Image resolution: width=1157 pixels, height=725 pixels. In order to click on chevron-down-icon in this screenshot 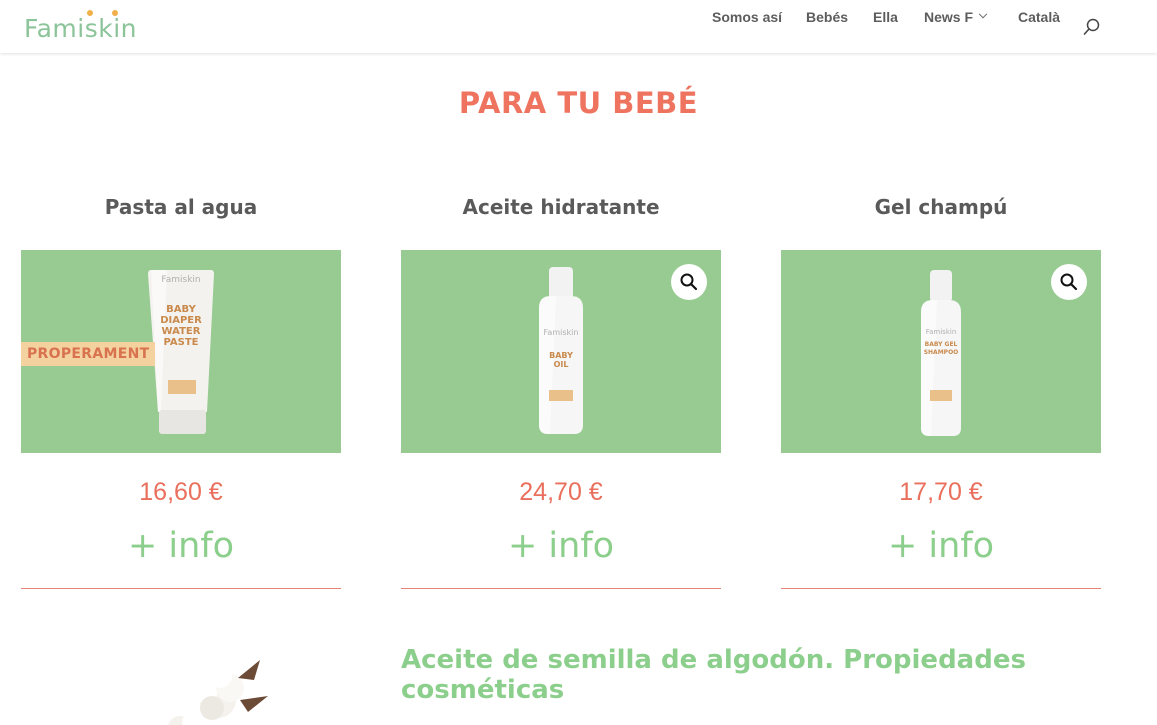, I will do `click(983, 14)`.